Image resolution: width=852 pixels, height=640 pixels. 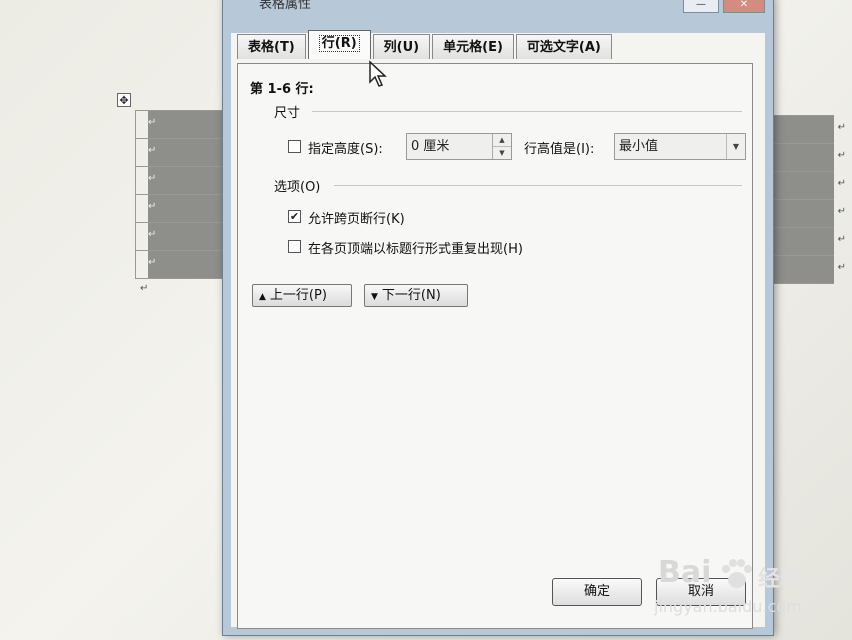 What do you see at coordinates (282, 89) in the screenshot?
I see `rows-label: 第 1-6 行:` at bounding box center [282, 89].